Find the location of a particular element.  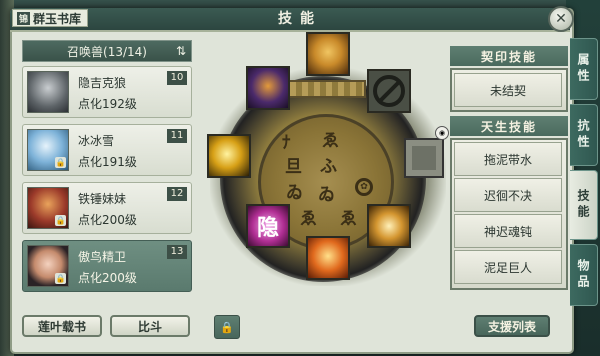

ornament-band is located at coordinates (324, 89).